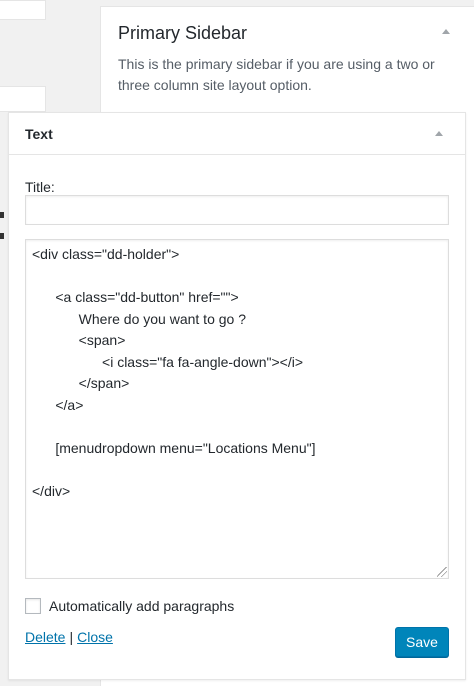 This screenshot has width=474, height=686. What do you see at coordinates (182, 33) in the screenshot?
I see `sidebar-title: Primary Sidebar` at bounding box center [182, 33].